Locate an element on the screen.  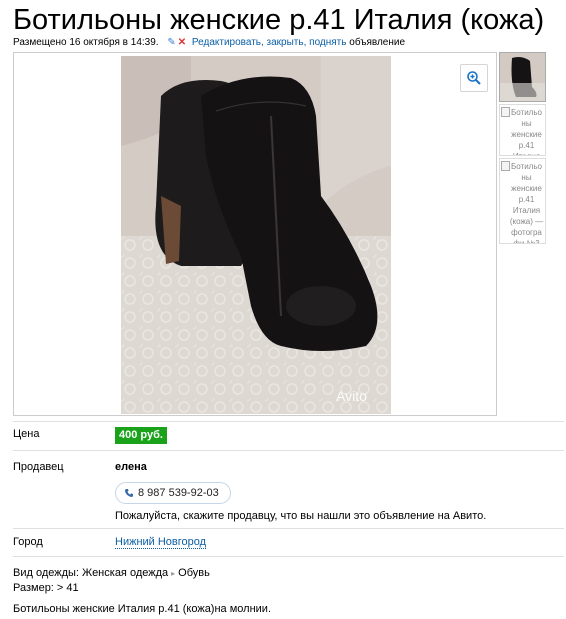
zoom-button is located at coordinates (474, 78).